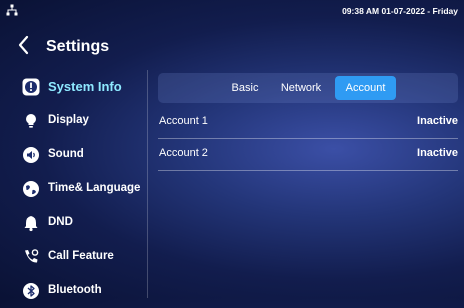 Image resolution: width=464 pixels, height=308 pixels. I want to click on account-name: Account 1, so click(183, 121).